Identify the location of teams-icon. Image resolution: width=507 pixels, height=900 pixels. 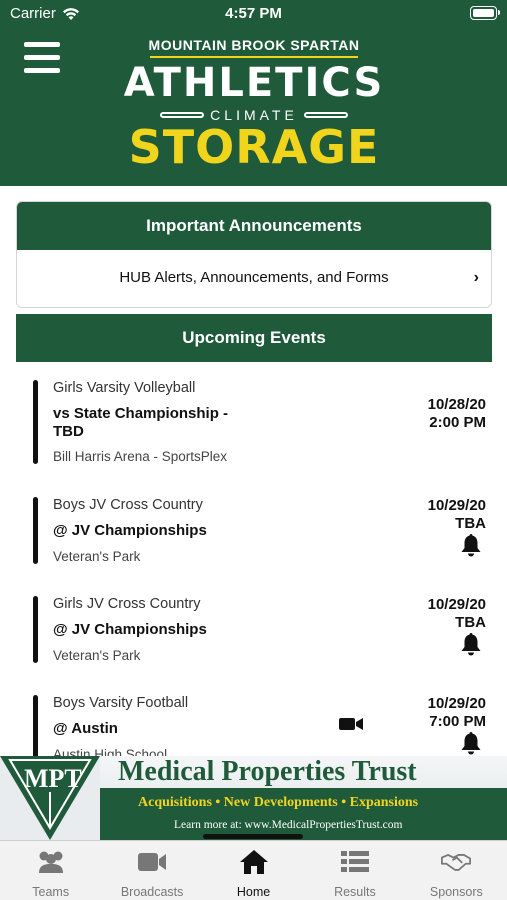
(50, 862).